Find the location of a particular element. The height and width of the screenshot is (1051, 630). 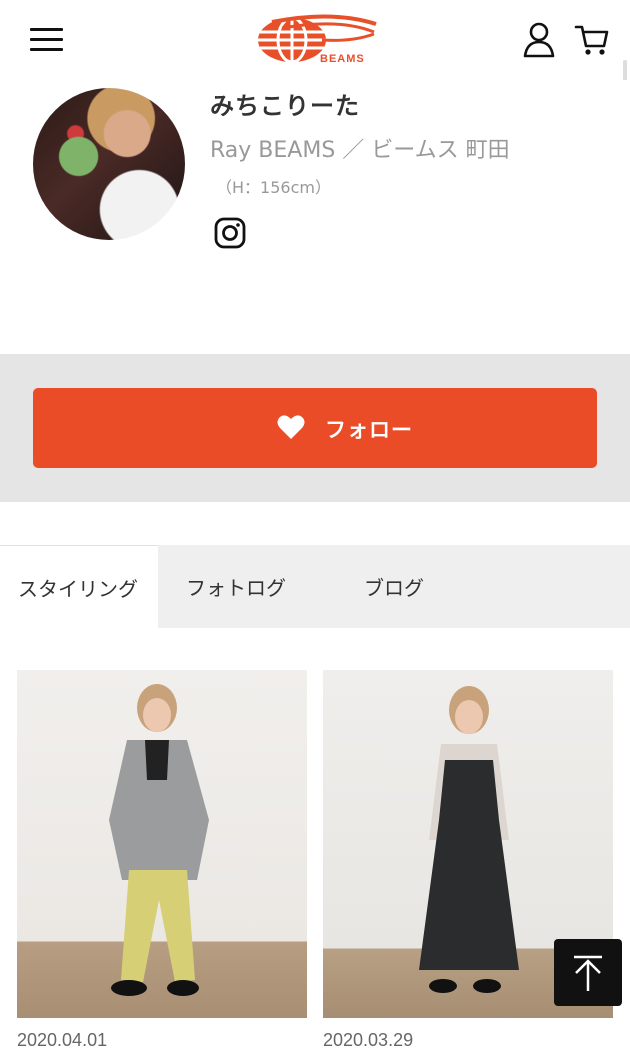

instagram-icon is located at coordinates (230, 233).